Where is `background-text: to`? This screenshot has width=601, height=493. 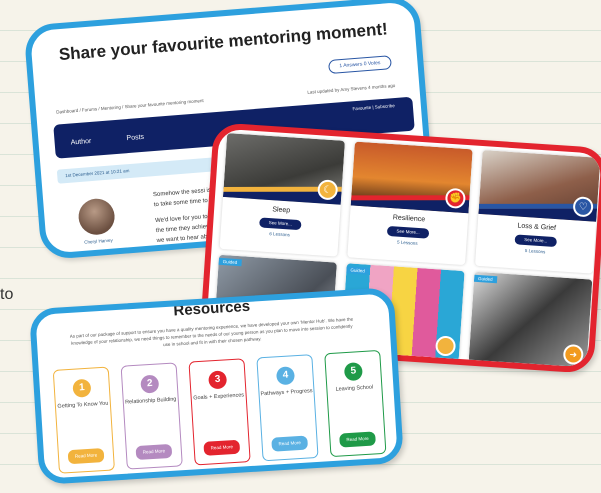
background-text: to is located at coordinates (7, 294).